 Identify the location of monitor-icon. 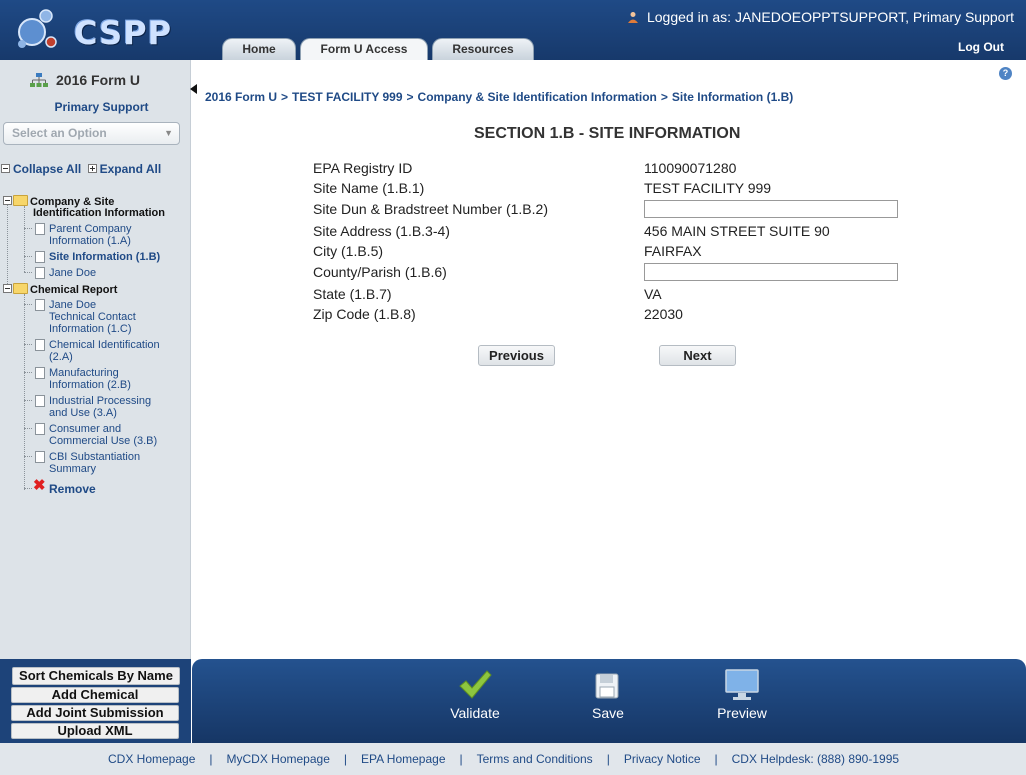
(742, 684).